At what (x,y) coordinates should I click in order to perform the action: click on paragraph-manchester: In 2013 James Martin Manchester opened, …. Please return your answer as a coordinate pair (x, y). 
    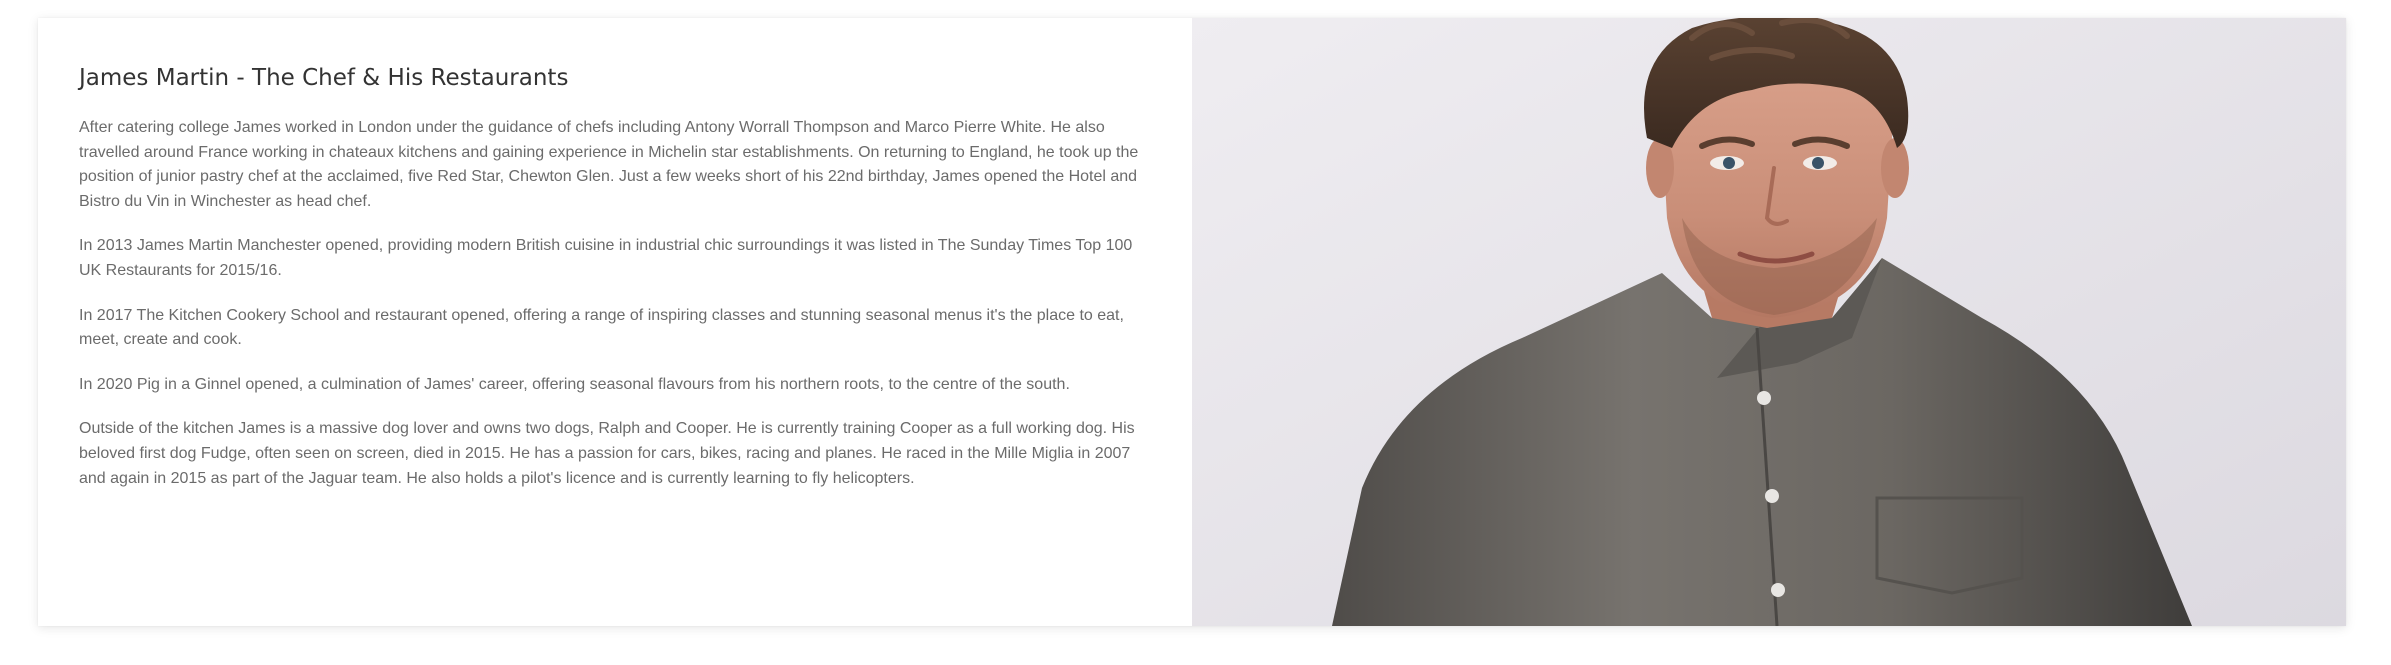
    Looking at the image, I should click on (606, 258).